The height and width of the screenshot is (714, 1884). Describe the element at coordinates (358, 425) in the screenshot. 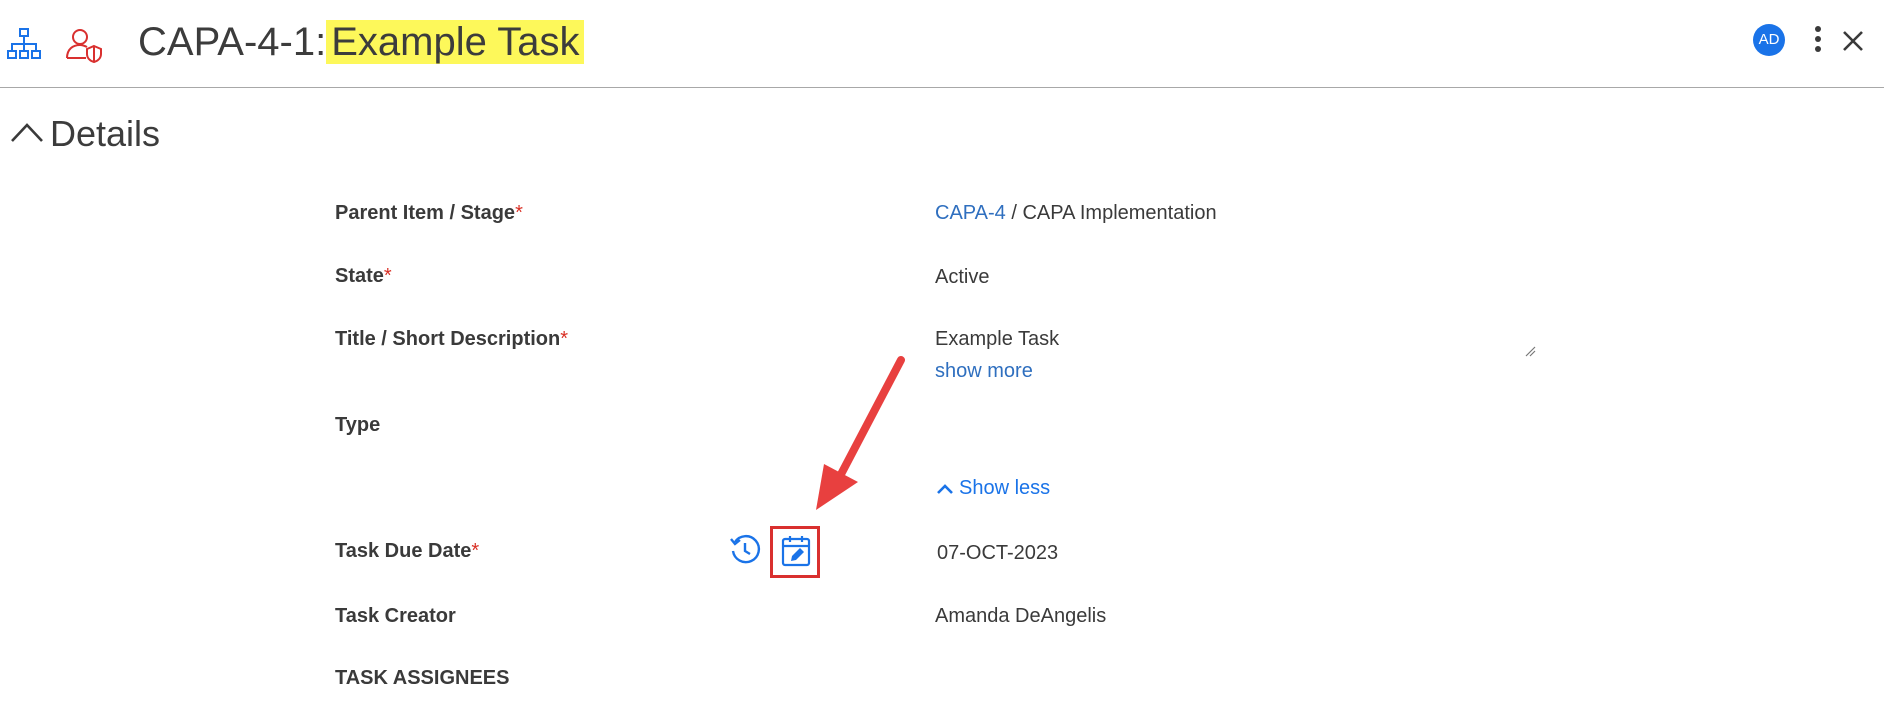

I see `type-label: Type` at that location.